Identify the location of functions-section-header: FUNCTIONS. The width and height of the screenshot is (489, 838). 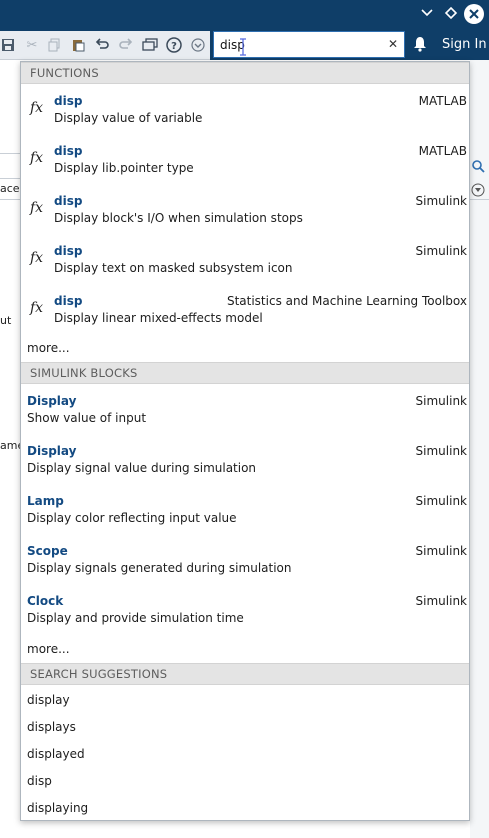
(245, 73).